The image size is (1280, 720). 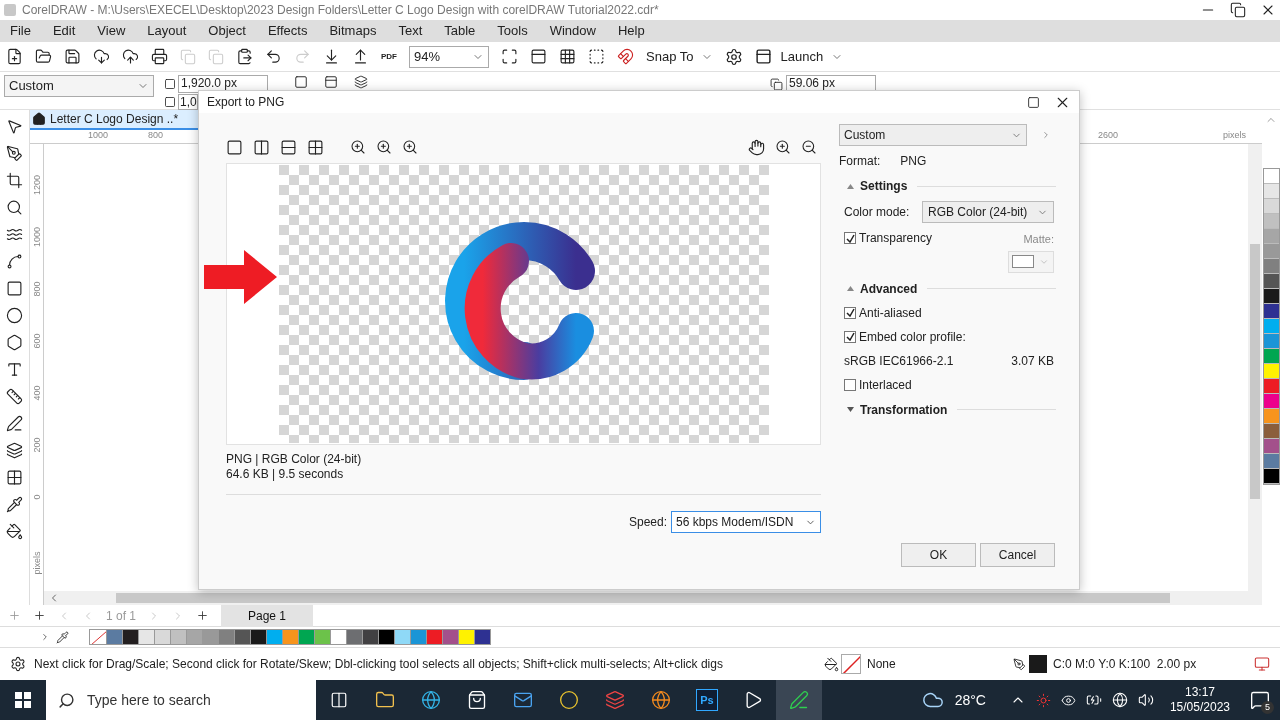 I want to click on section-title: Transformation, so click(x=904, y=409).